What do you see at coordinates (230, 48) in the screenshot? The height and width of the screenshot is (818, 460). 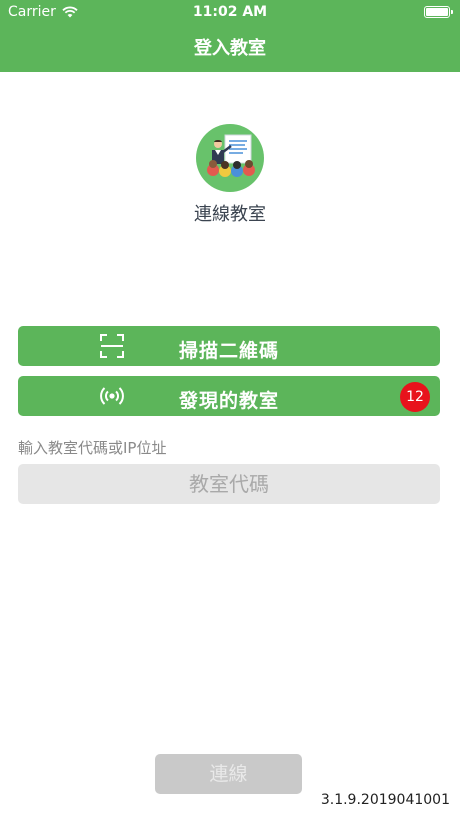 I see `page-title: 登入教室` at bounding box center [230, 48].